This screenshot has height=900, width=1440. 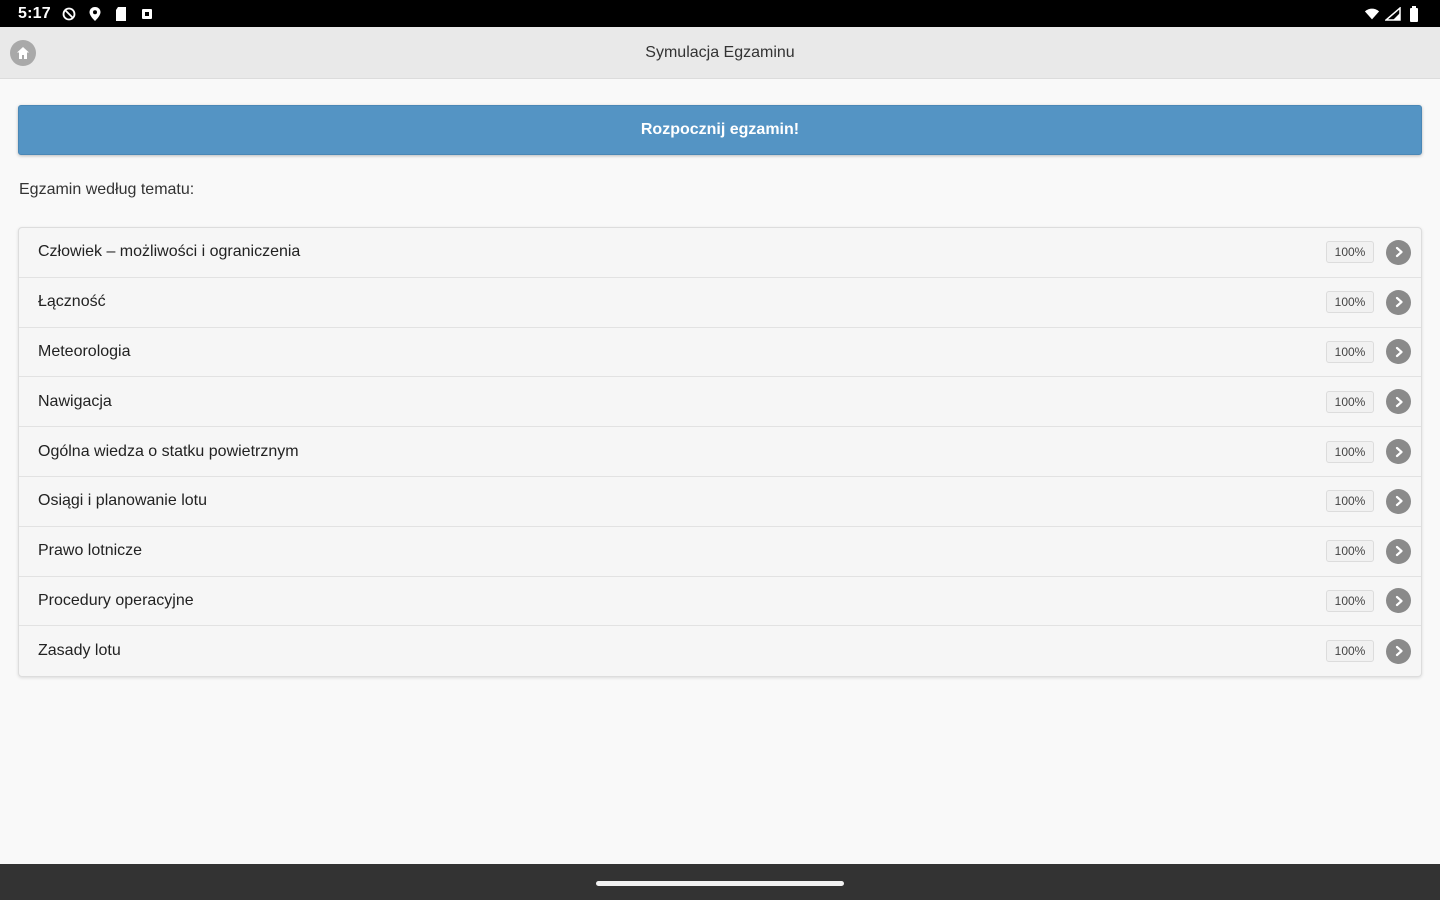 I want to click on app-header: Symulacja Egzaminu, so click(x=720, y=53).